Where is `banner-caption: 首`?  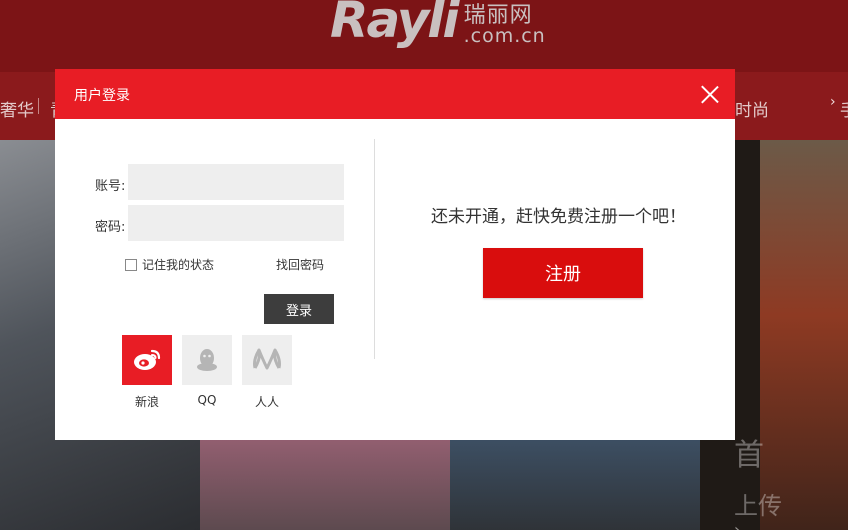 banner-caption: 首 is located at coordinates (749, 455).